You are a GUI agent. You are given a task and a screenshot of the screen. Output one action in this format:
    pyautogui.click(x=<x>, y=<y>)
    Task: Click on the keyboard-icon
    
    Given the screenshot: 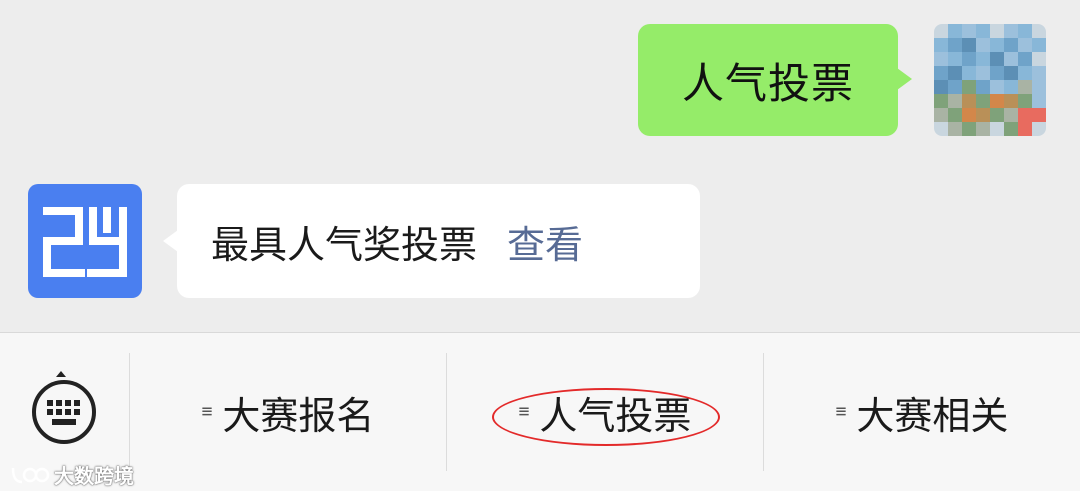 What is the action you would take?
    pyautogui.click(x=64, y=412)
    